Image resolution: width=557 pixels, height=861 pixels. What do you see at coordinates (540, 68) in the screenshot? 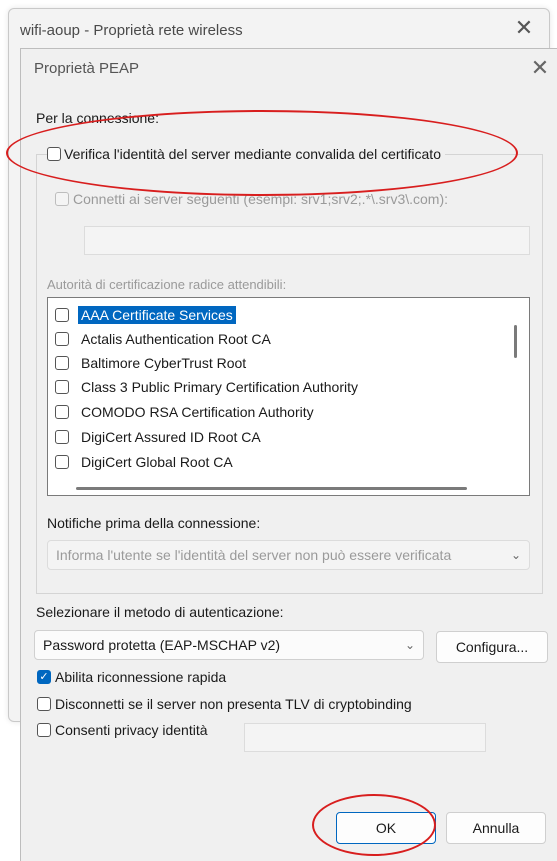
I see `dialog-close-icon: ✕` at bounding box center [540, 68].